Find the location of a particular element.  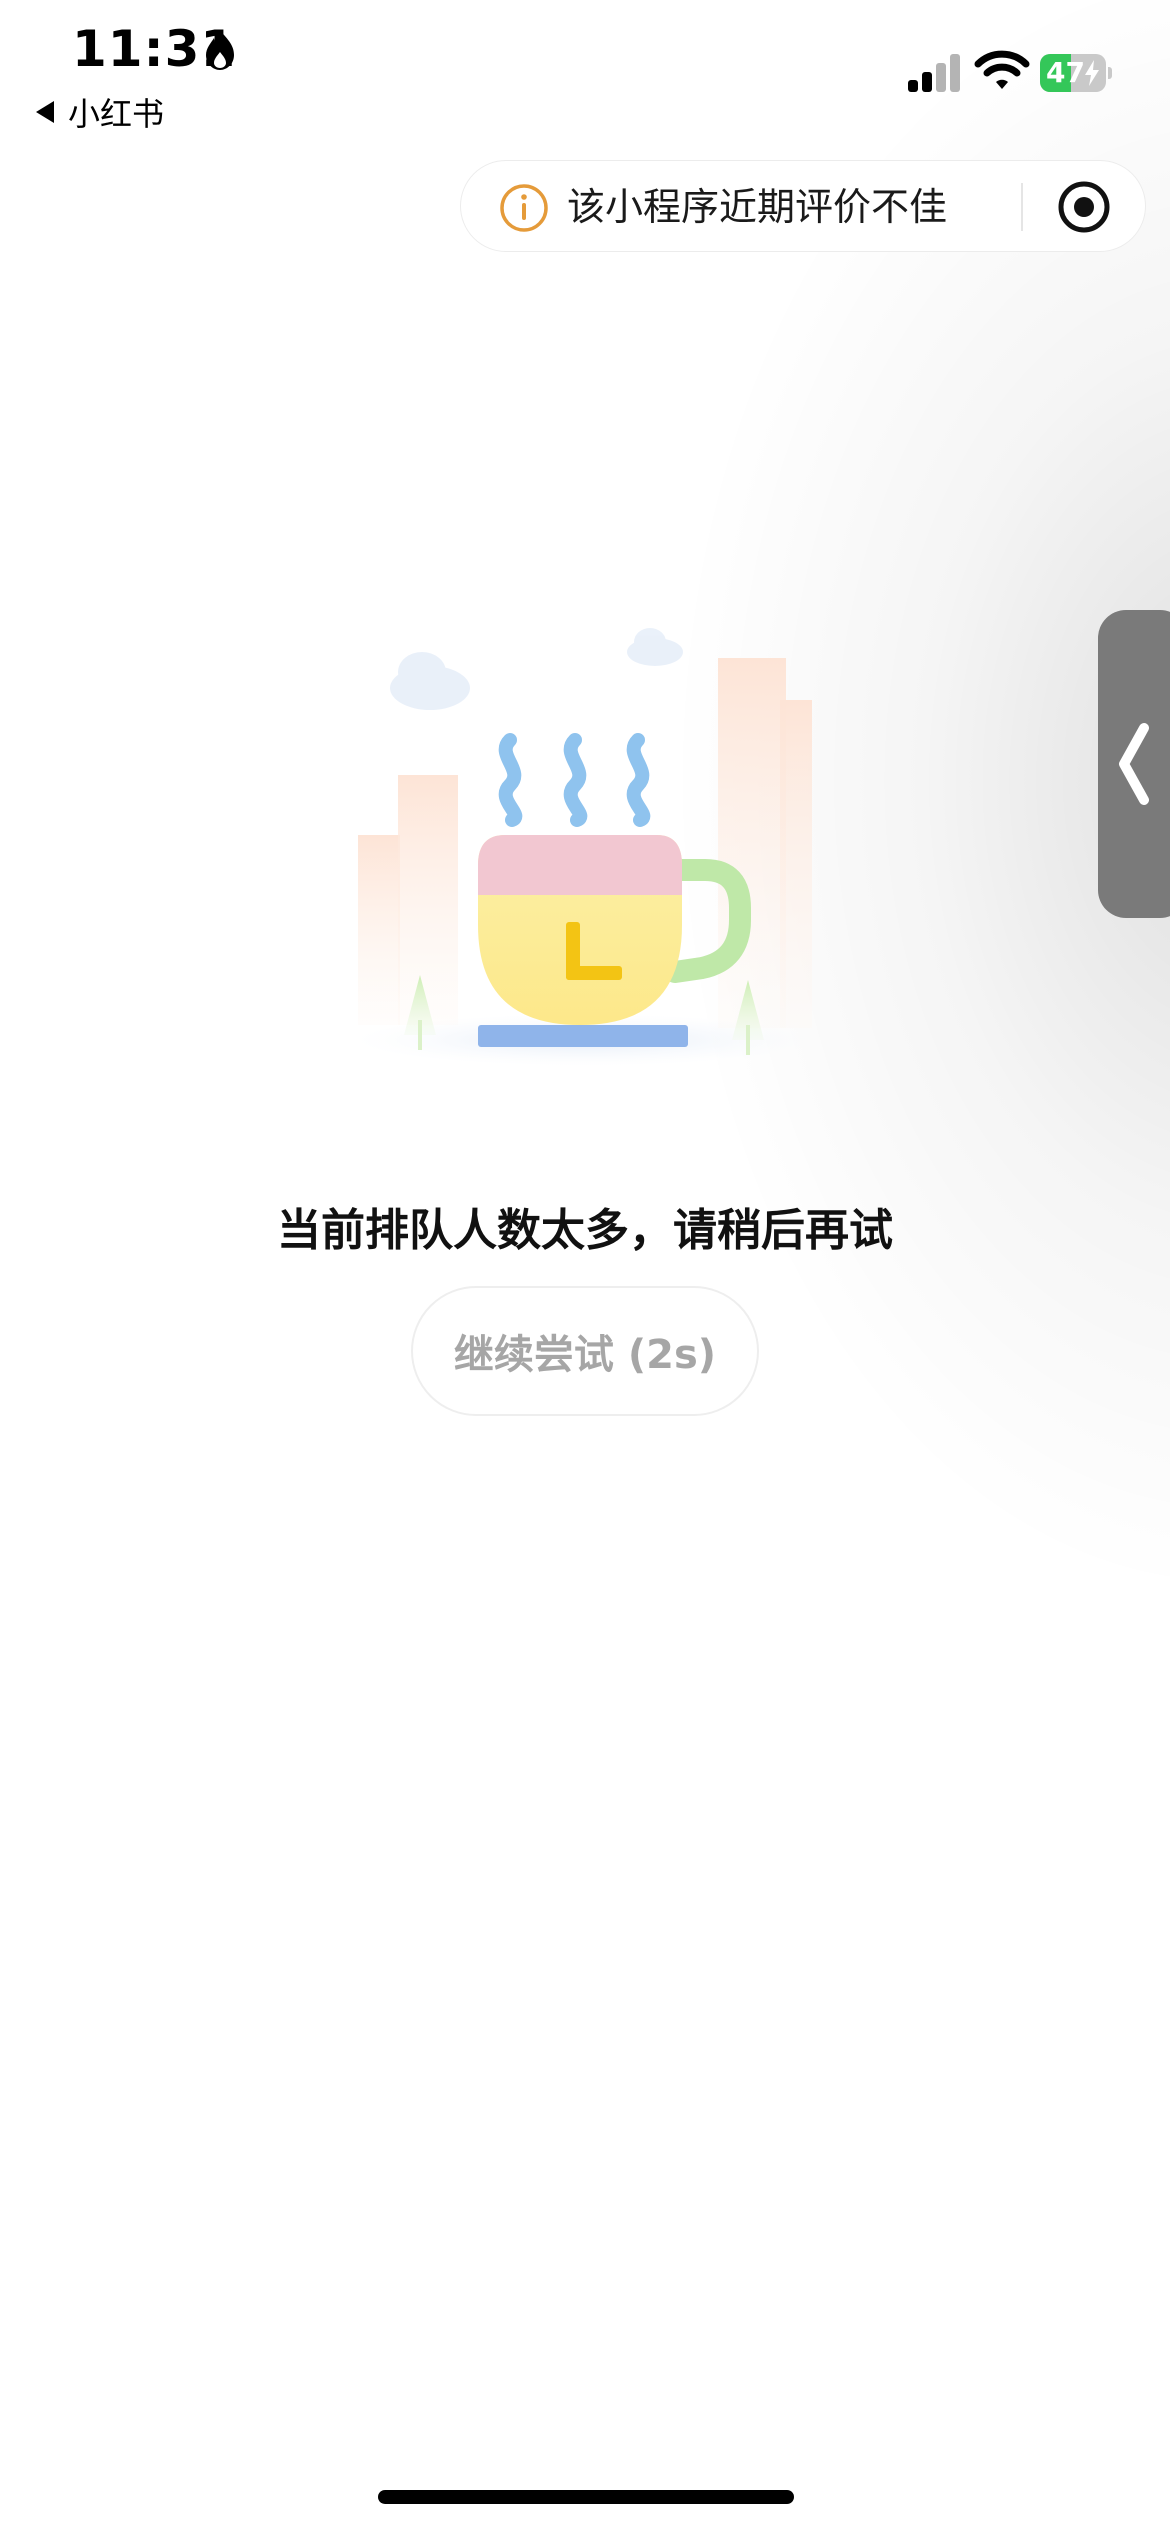

mini-program-capsule: 该小程序近期评价不佳 is located at coordinates (803, 206).